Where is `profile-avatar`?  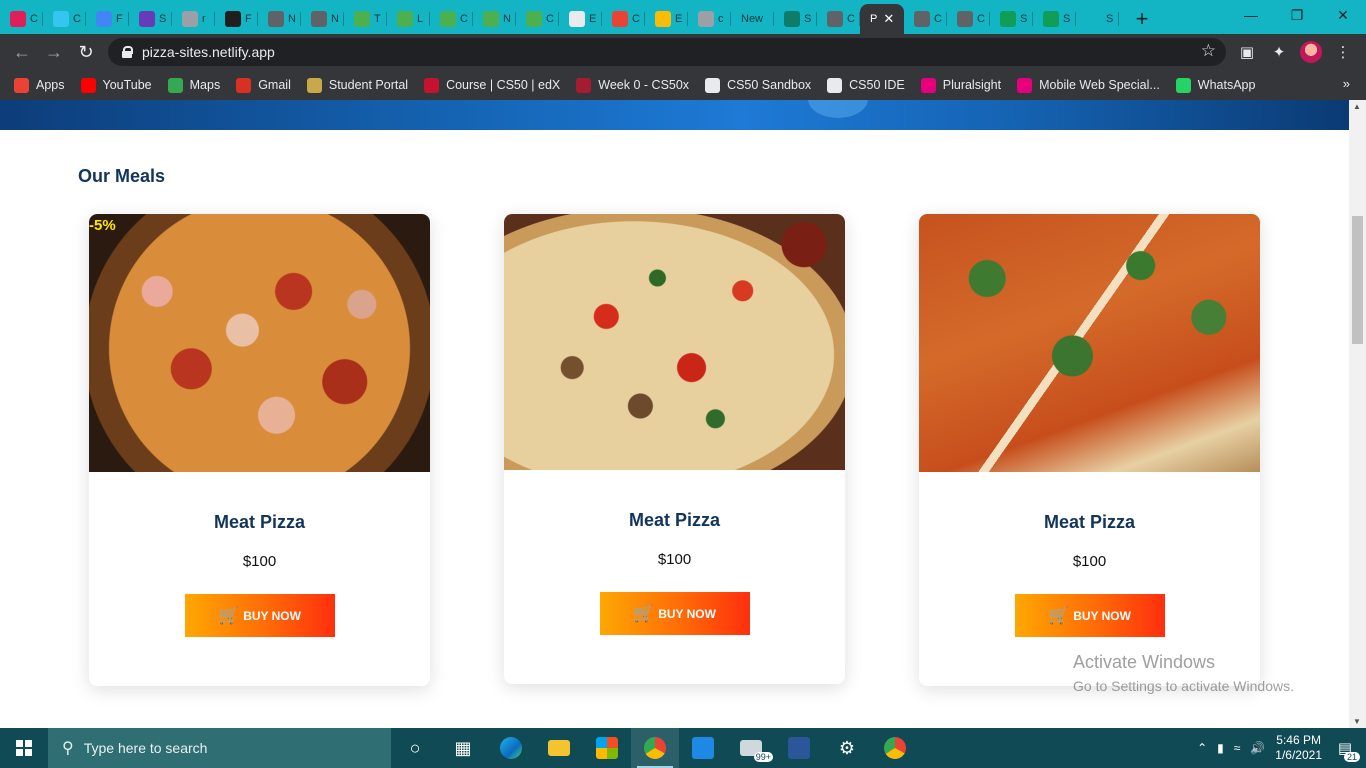
profile-avatar is located at coordinates (1311, 52).